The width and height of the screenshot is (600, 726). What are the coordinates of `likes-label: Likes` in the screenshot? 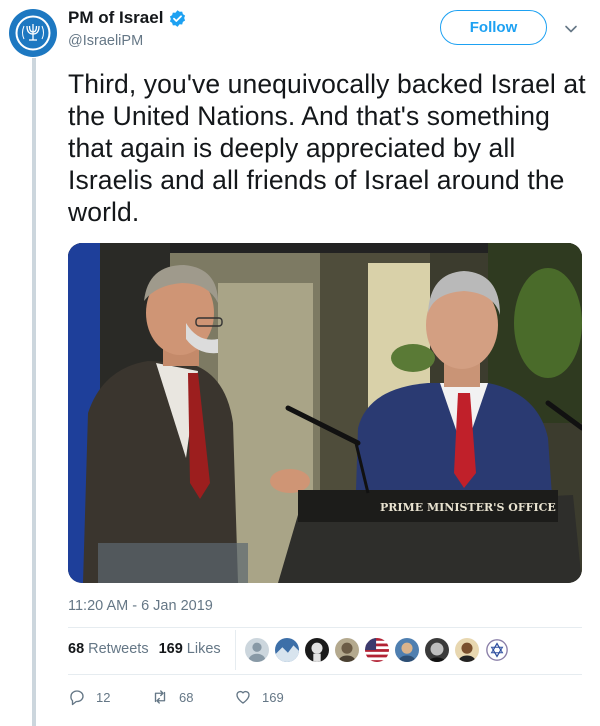 It's located at (204, 649).